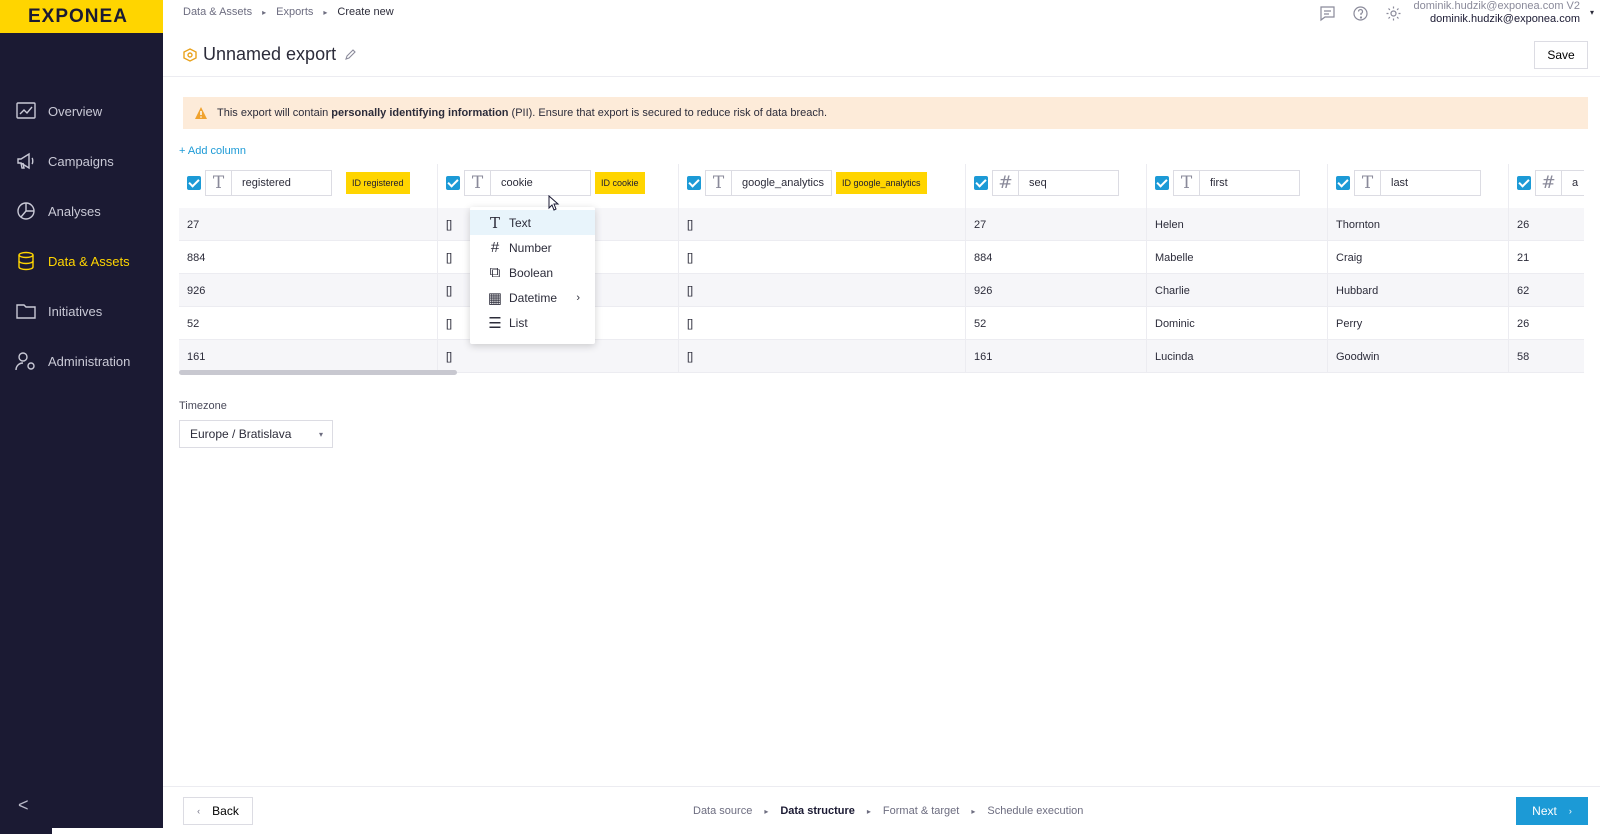  Describe the element at coordinates (74, 211) in the screenshot. I see `sidebar-item-label: Analyses` at that location.